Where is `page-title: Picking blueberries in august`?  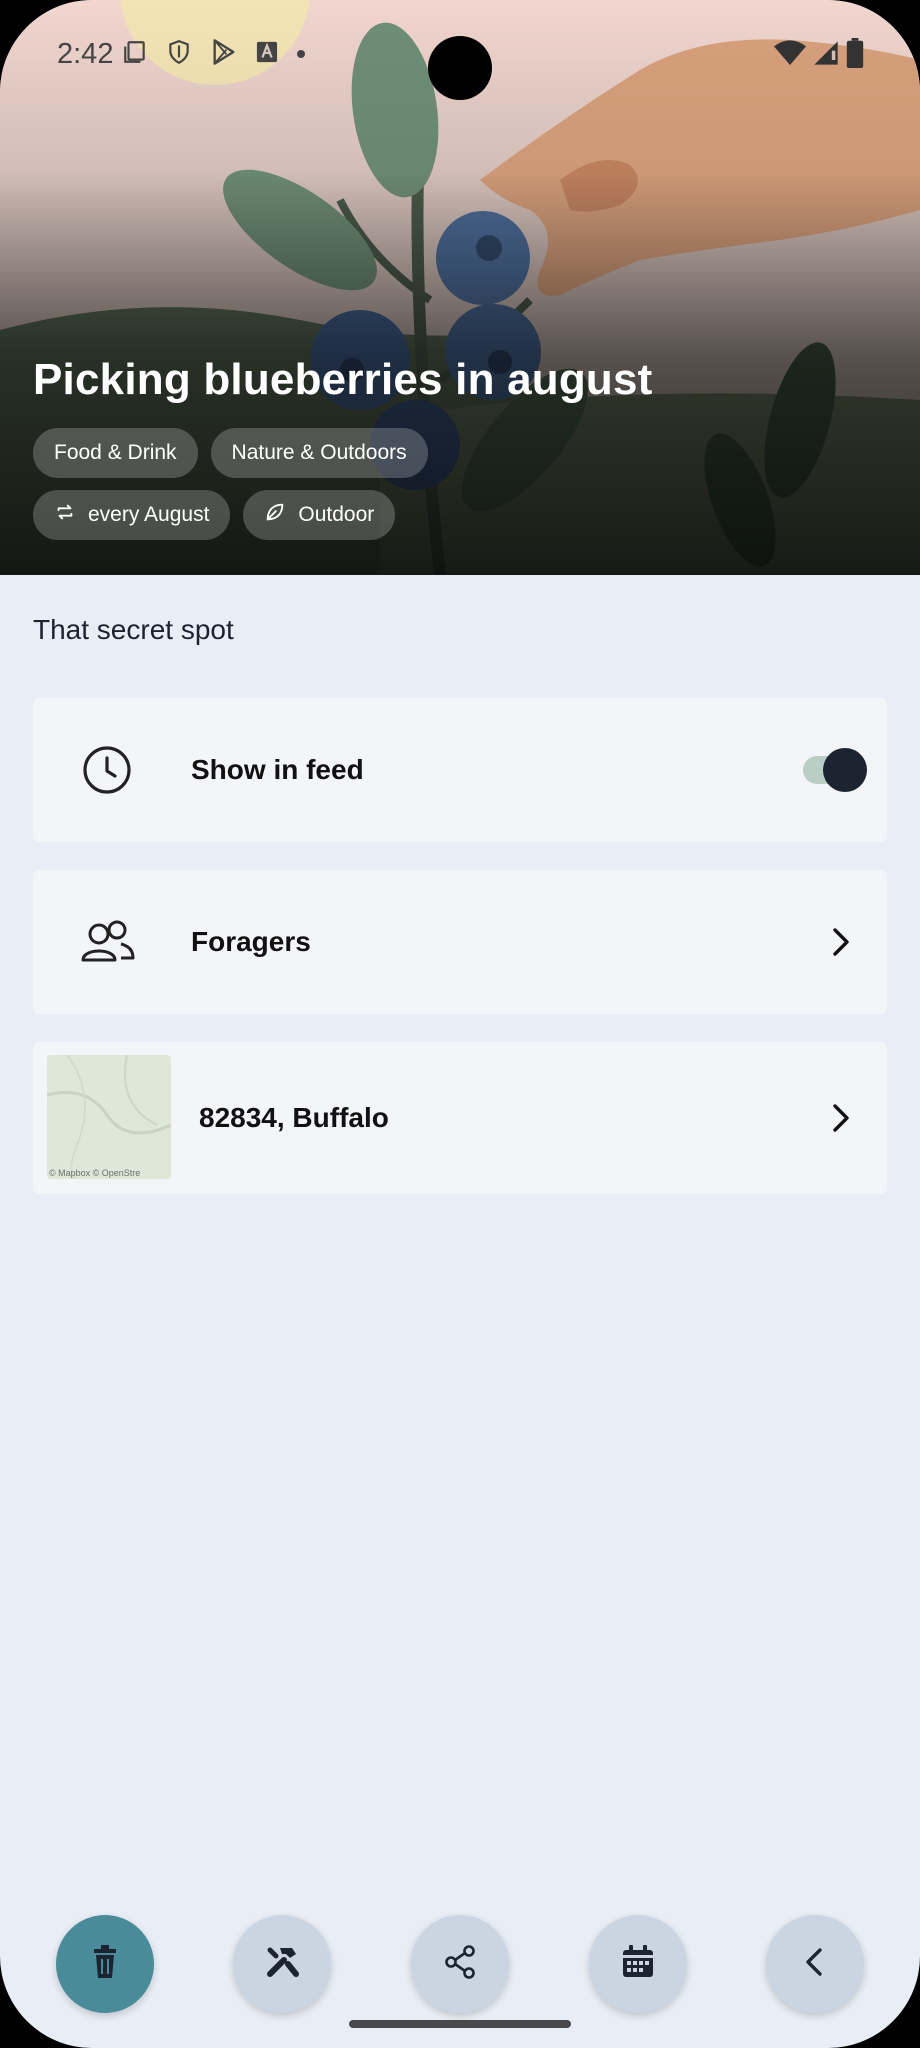
page-title: Picking blueberries in august is located at coordinates (343, 379).